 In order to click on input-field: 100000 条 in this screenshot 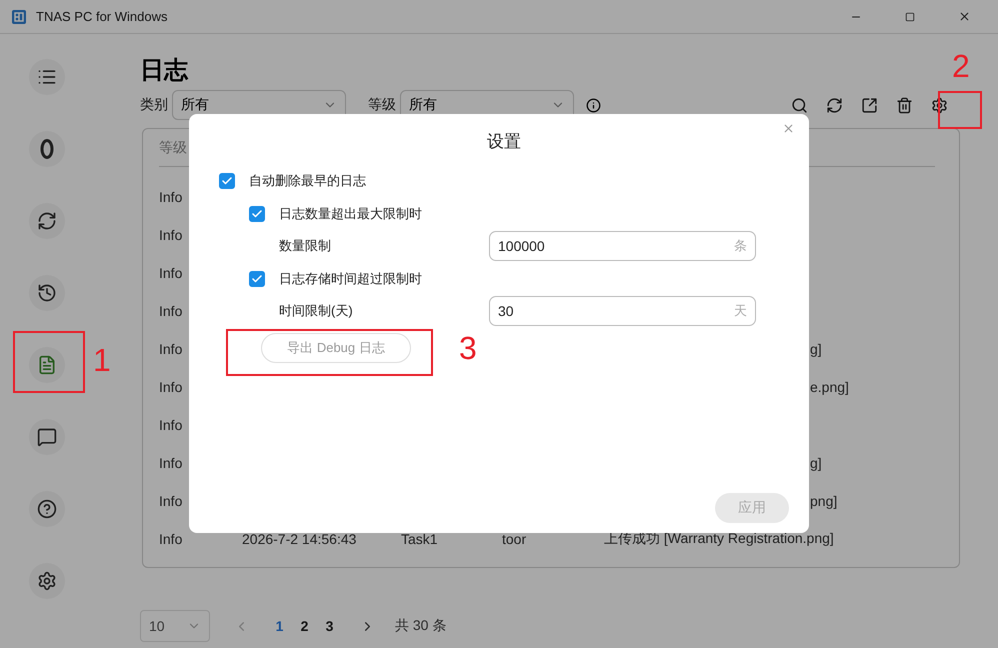, I will do `click(622, 246)`.